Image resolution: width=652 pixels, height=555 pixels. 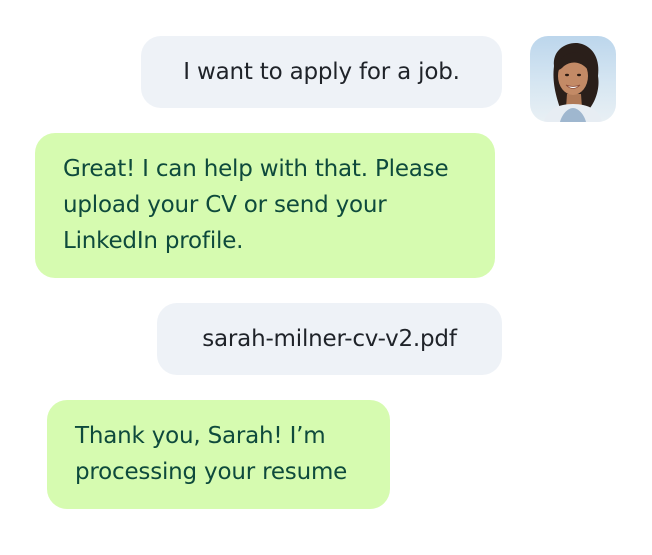 I want to click on message-text-line: Great! I can help with that. Please, so click(x=256, y=169).